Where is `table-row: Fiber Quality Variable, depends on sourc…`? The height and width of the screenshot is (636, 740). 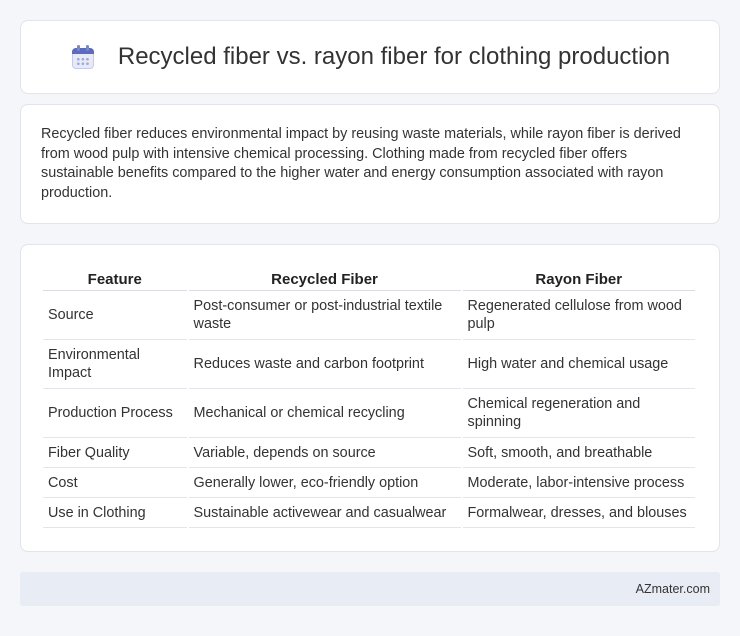
table-row: Fiber Quality Variable, depends on sourc… is located at coordinates (369, 453).